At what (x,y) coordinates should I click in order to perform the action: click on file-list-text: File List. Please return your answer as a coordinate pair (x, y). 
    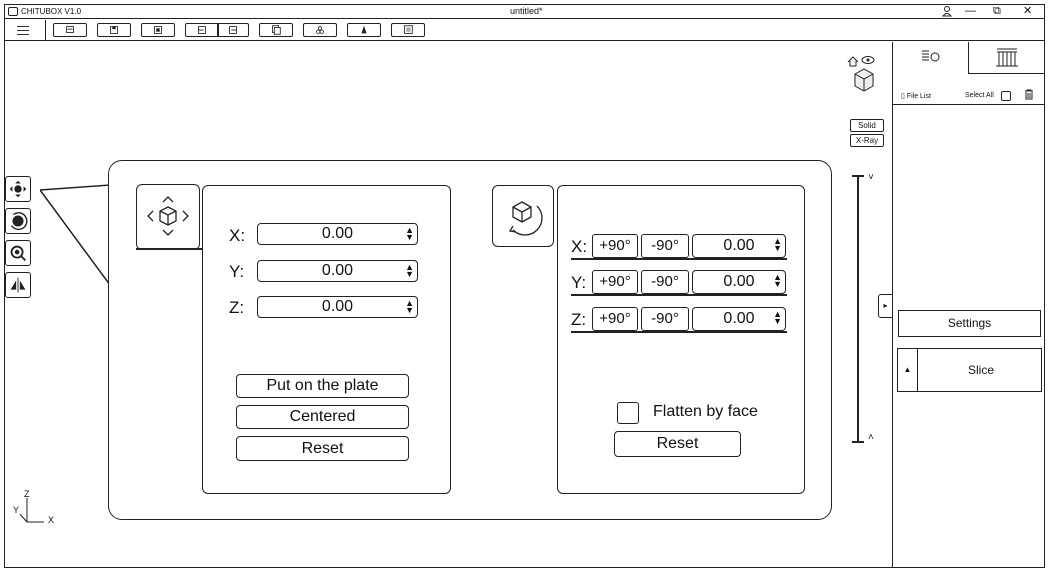
    Looking at the image, I should click on (918, 96).